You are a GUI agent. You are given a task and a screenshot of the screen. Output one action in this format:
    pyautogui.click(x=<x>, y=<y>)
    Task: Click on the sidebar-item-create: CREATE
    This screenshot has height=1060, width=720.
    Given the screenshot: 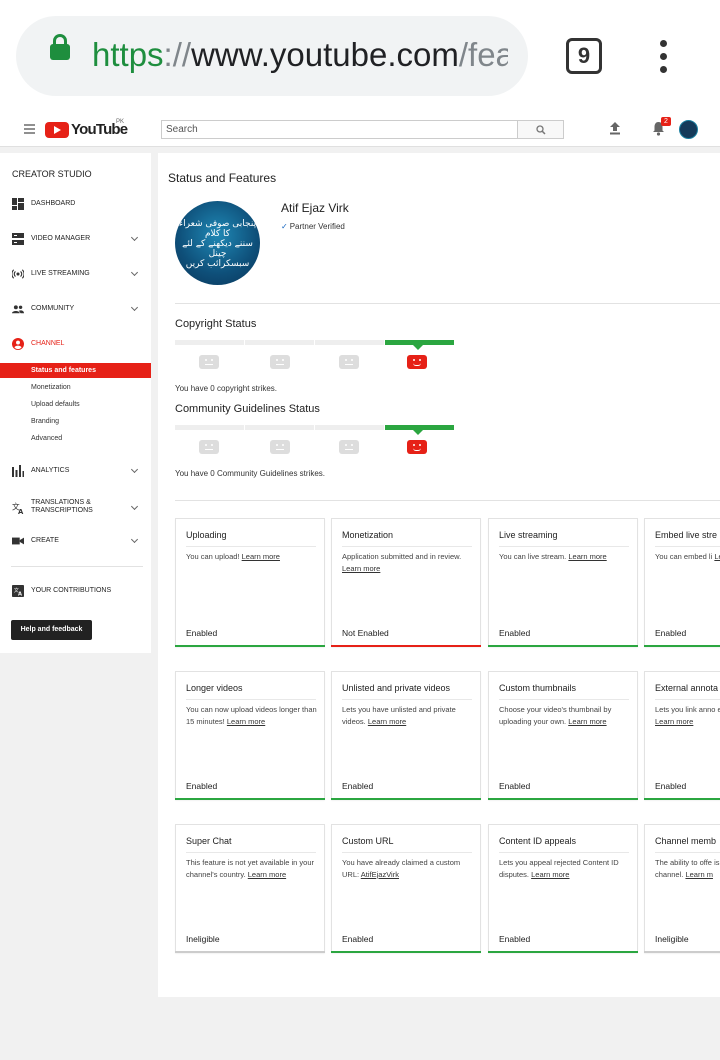 What is the action you would take?
    pyautogui.click(x=75, y=541)
    